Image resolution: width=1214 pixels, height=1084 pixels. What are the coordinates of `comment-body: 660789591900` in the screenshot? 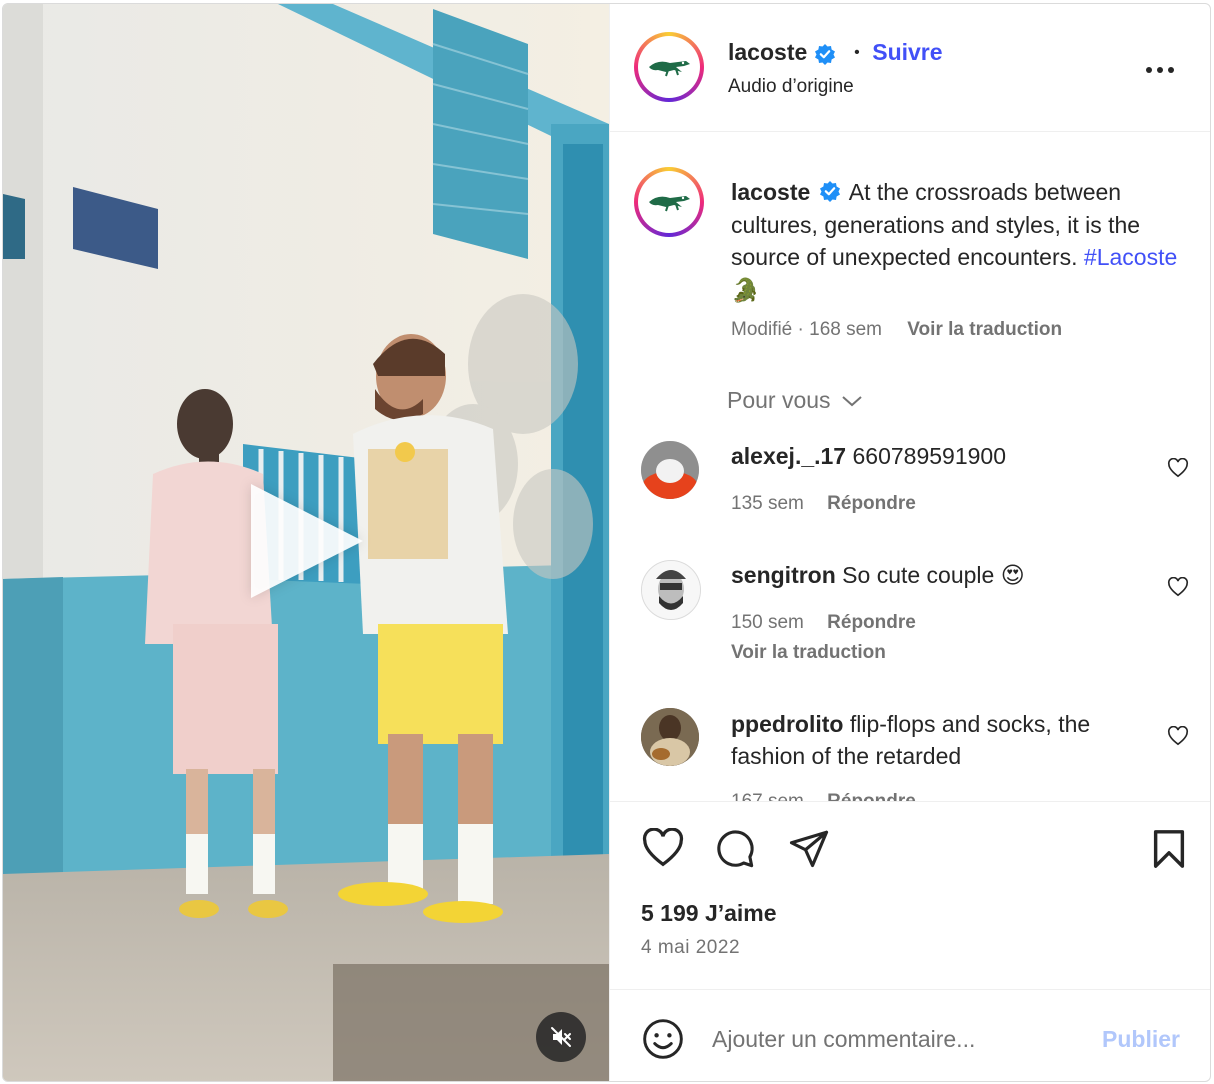 It's located at (929, 456).